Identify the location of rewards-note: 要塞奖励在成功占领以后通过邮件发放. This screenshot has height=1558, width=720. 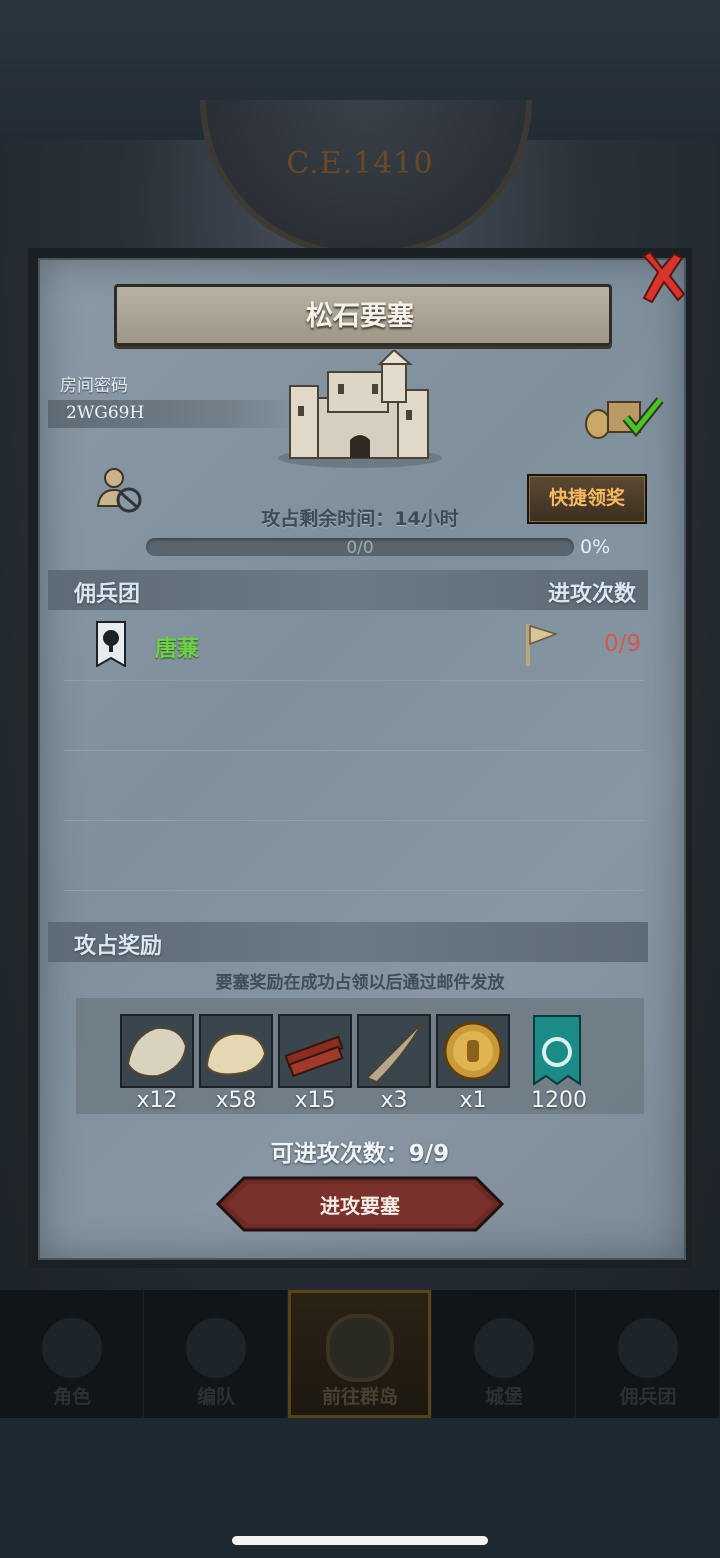
(360, 983).